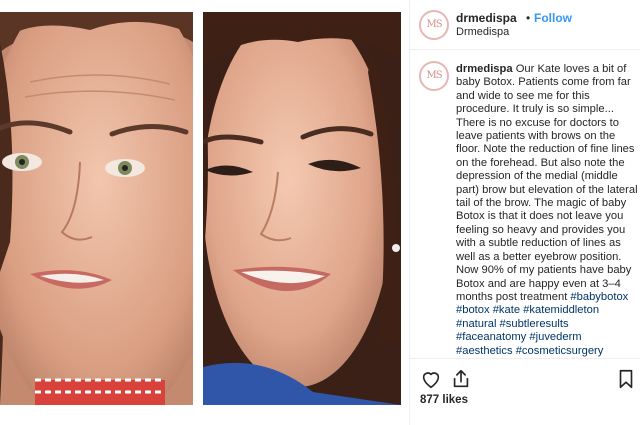 The height and width of the screenshot is (425, 640). Describe the element at coordinates (626, 379) in the screenshot. I see `bookmark-icon` at that location.